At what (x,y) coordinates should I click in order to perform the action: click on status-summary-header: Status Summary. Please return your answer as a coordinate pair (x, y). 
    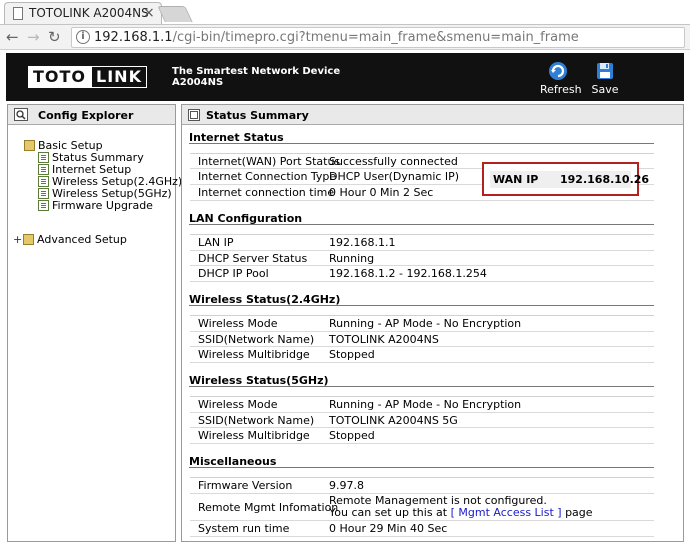
    Looking at the image, I should click on (432, 115).